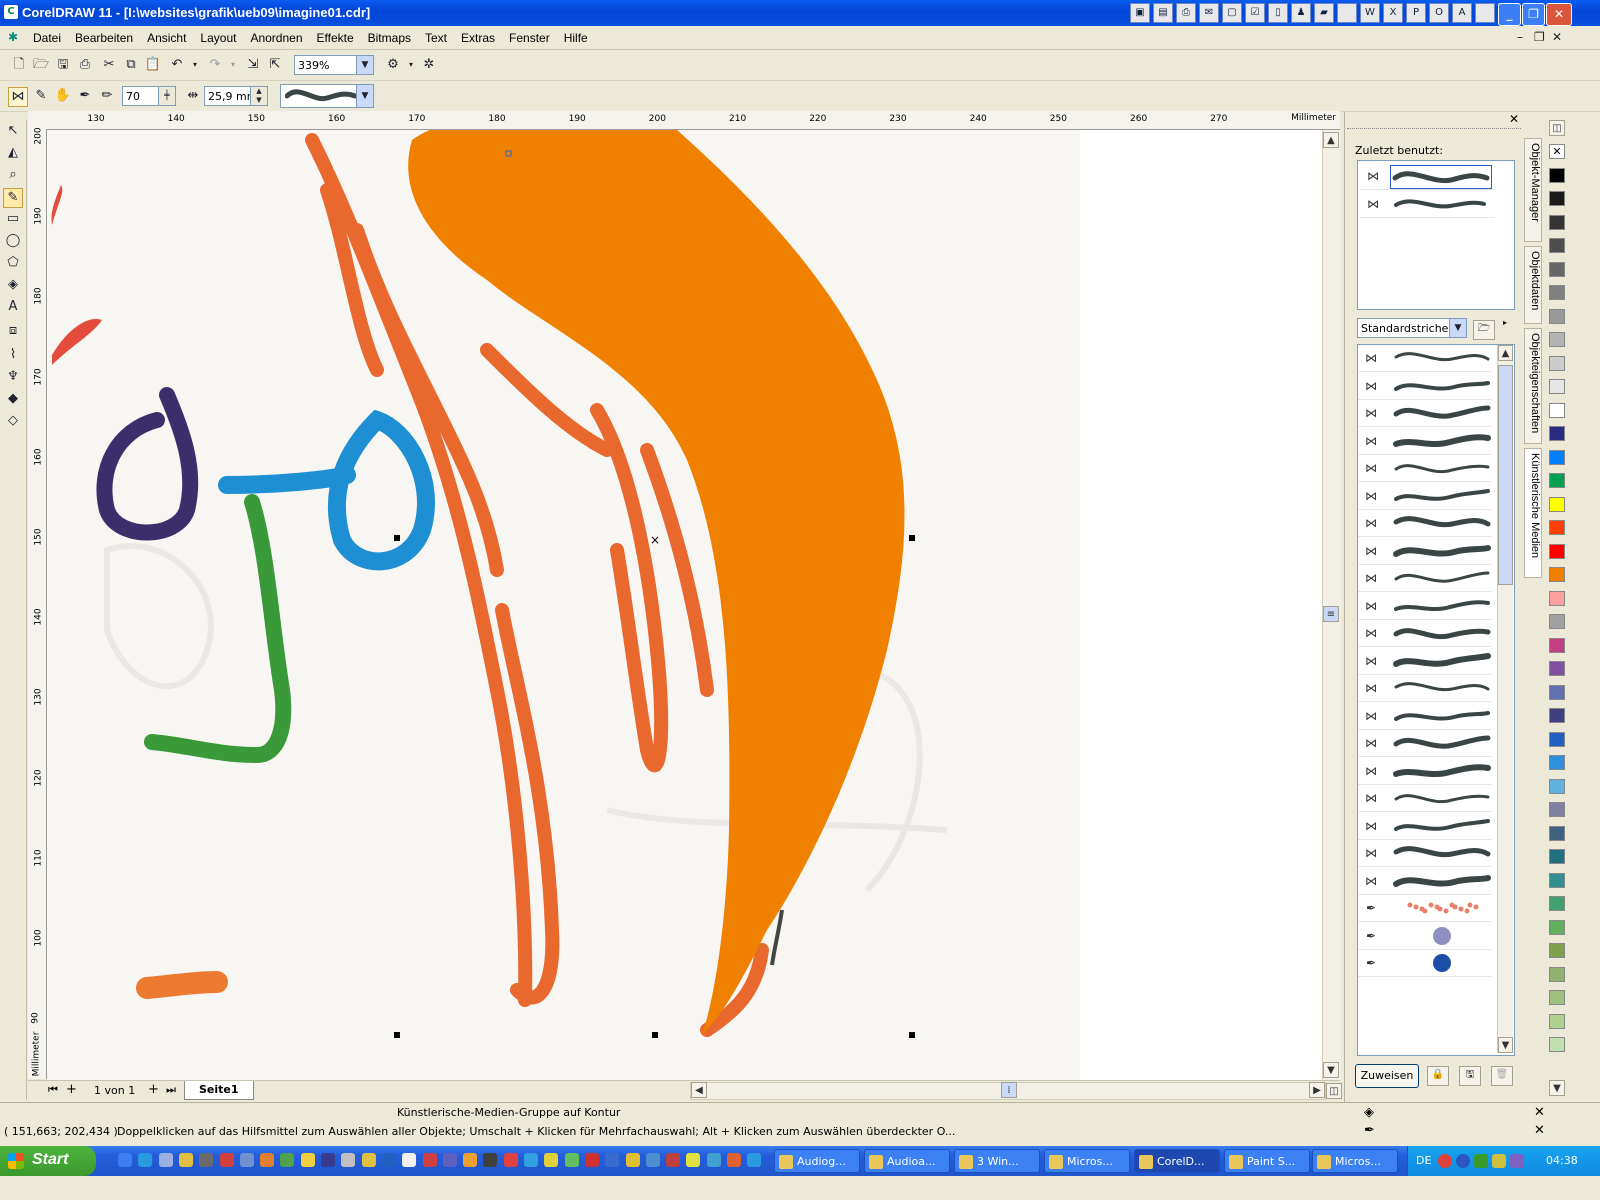 Image resolution: width=1600 pixels, height=1200 pixels. Describe the element at coordinates (1255, 13) in the screenshot. I see `checklist-icon: ☑` at that location.